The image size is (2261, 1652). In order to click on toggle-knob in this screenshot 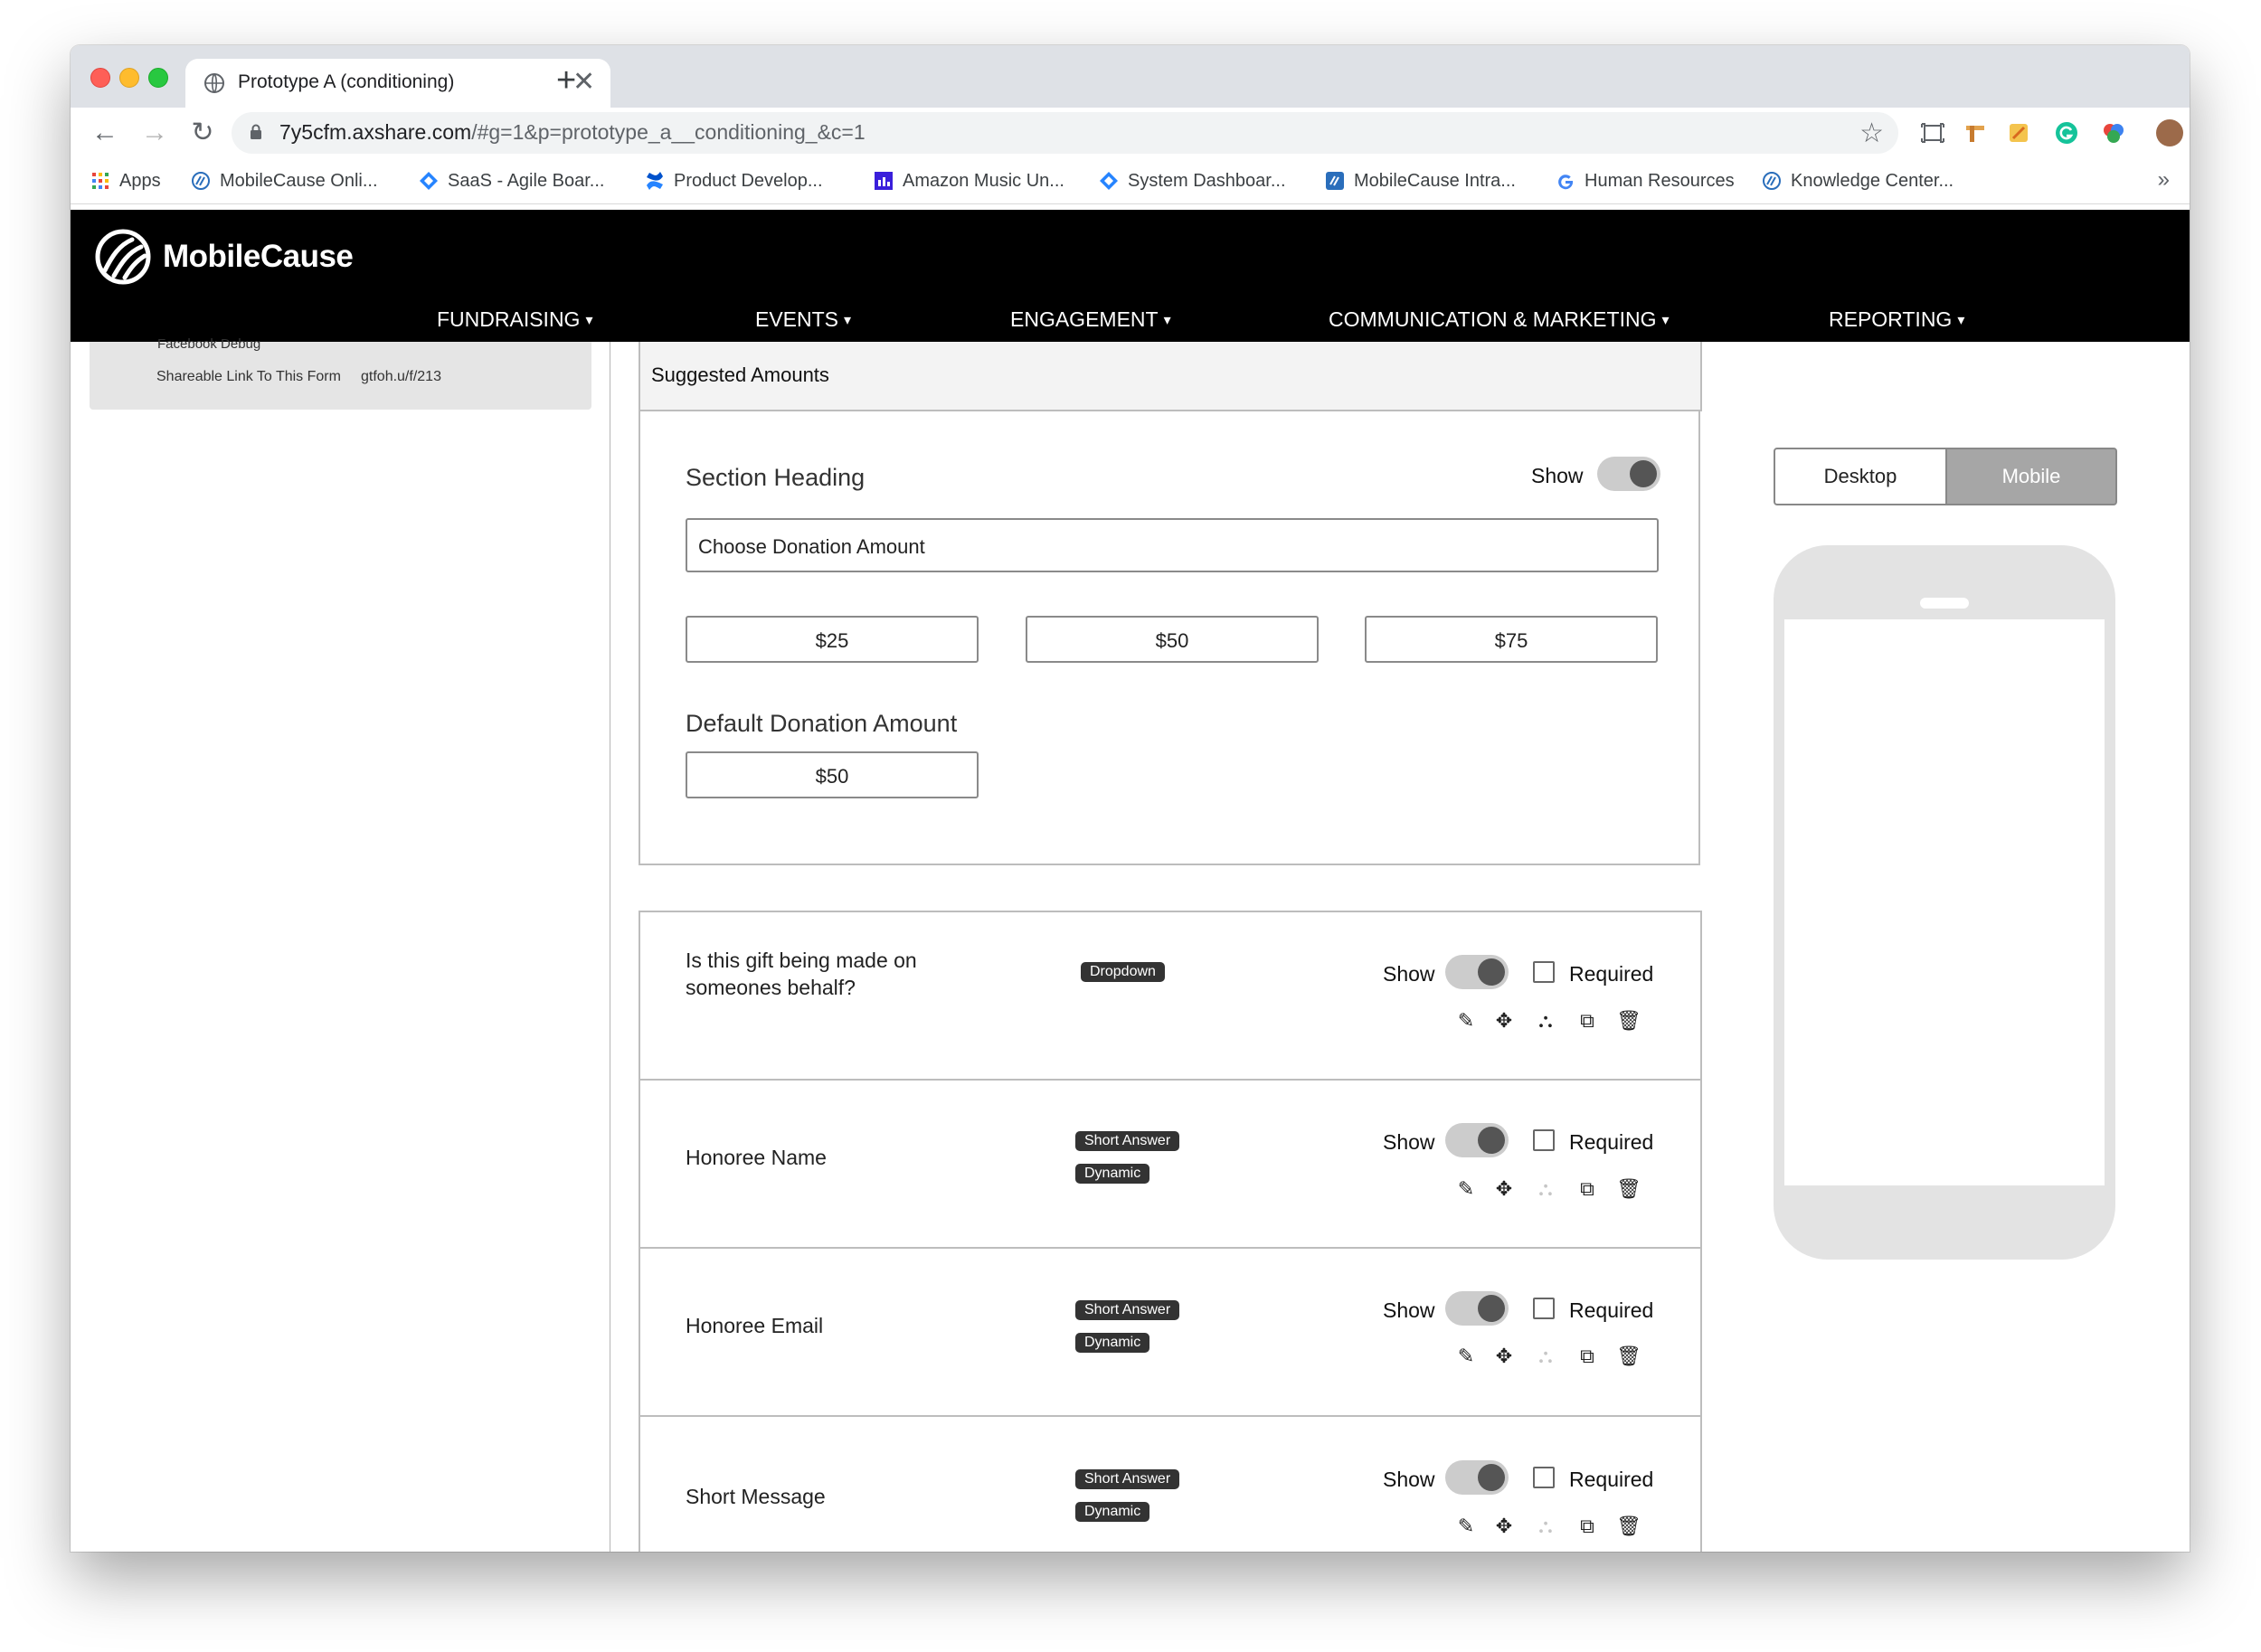, I will do `click(1643, 473)`.